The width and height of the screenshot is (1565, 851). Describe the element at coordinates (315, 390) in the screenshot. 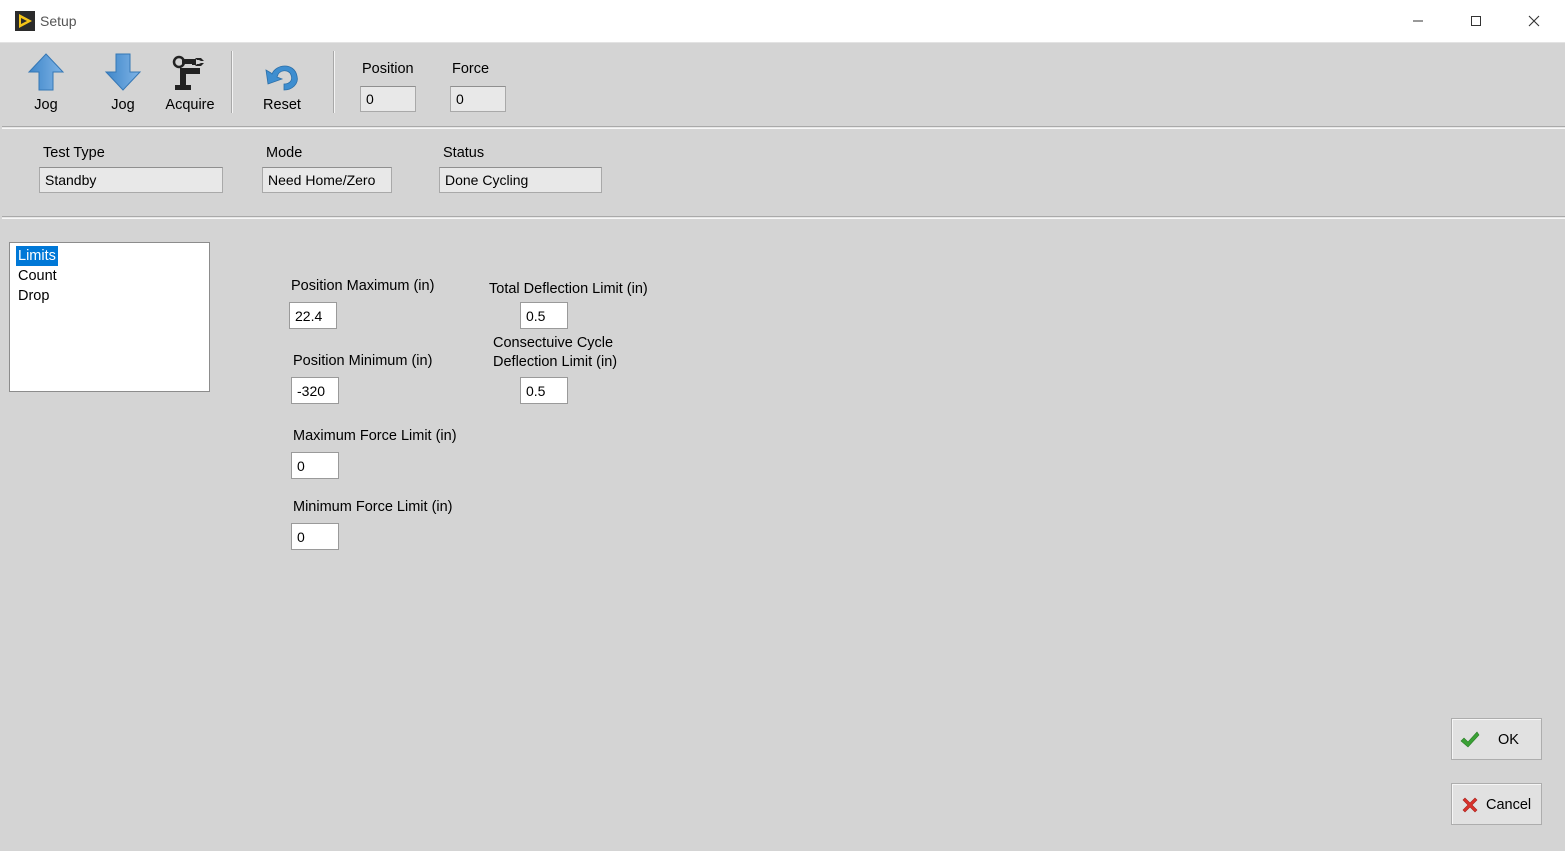

I see `position-min-input: -320` at that location.